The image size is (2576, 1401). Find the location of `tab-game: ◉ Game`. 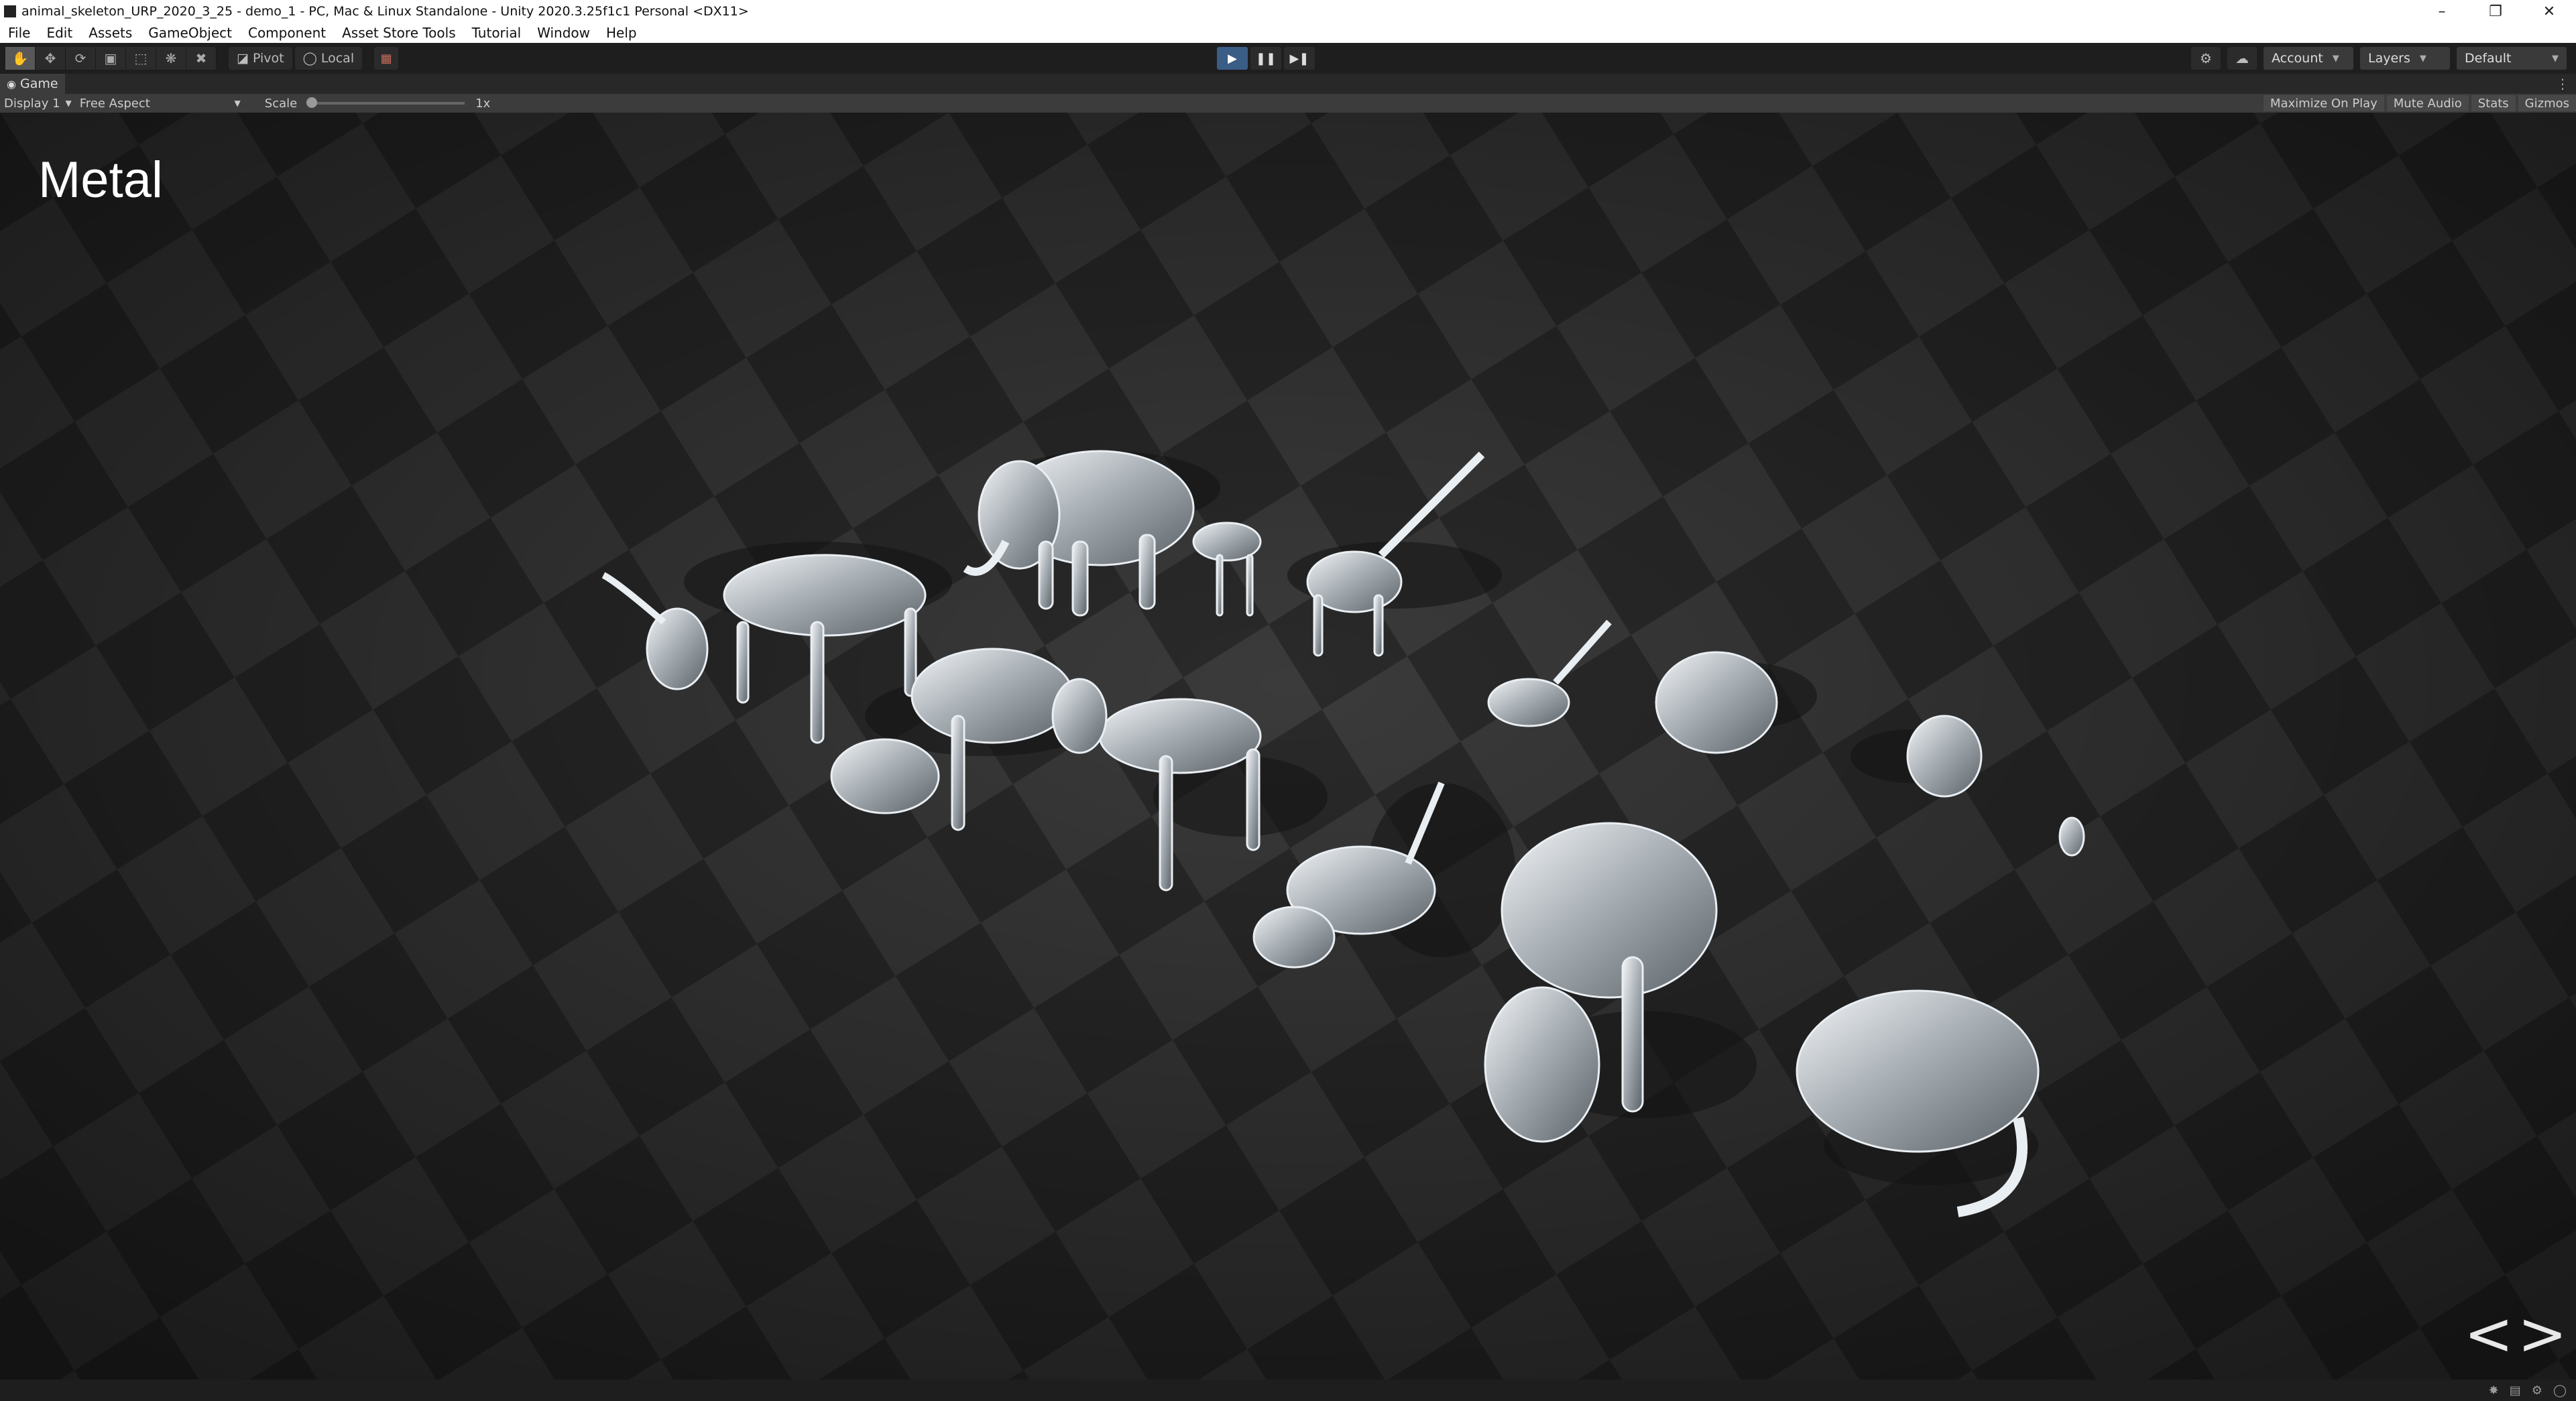

tab-game: ◉ Game is located at coordinates (32, 84).